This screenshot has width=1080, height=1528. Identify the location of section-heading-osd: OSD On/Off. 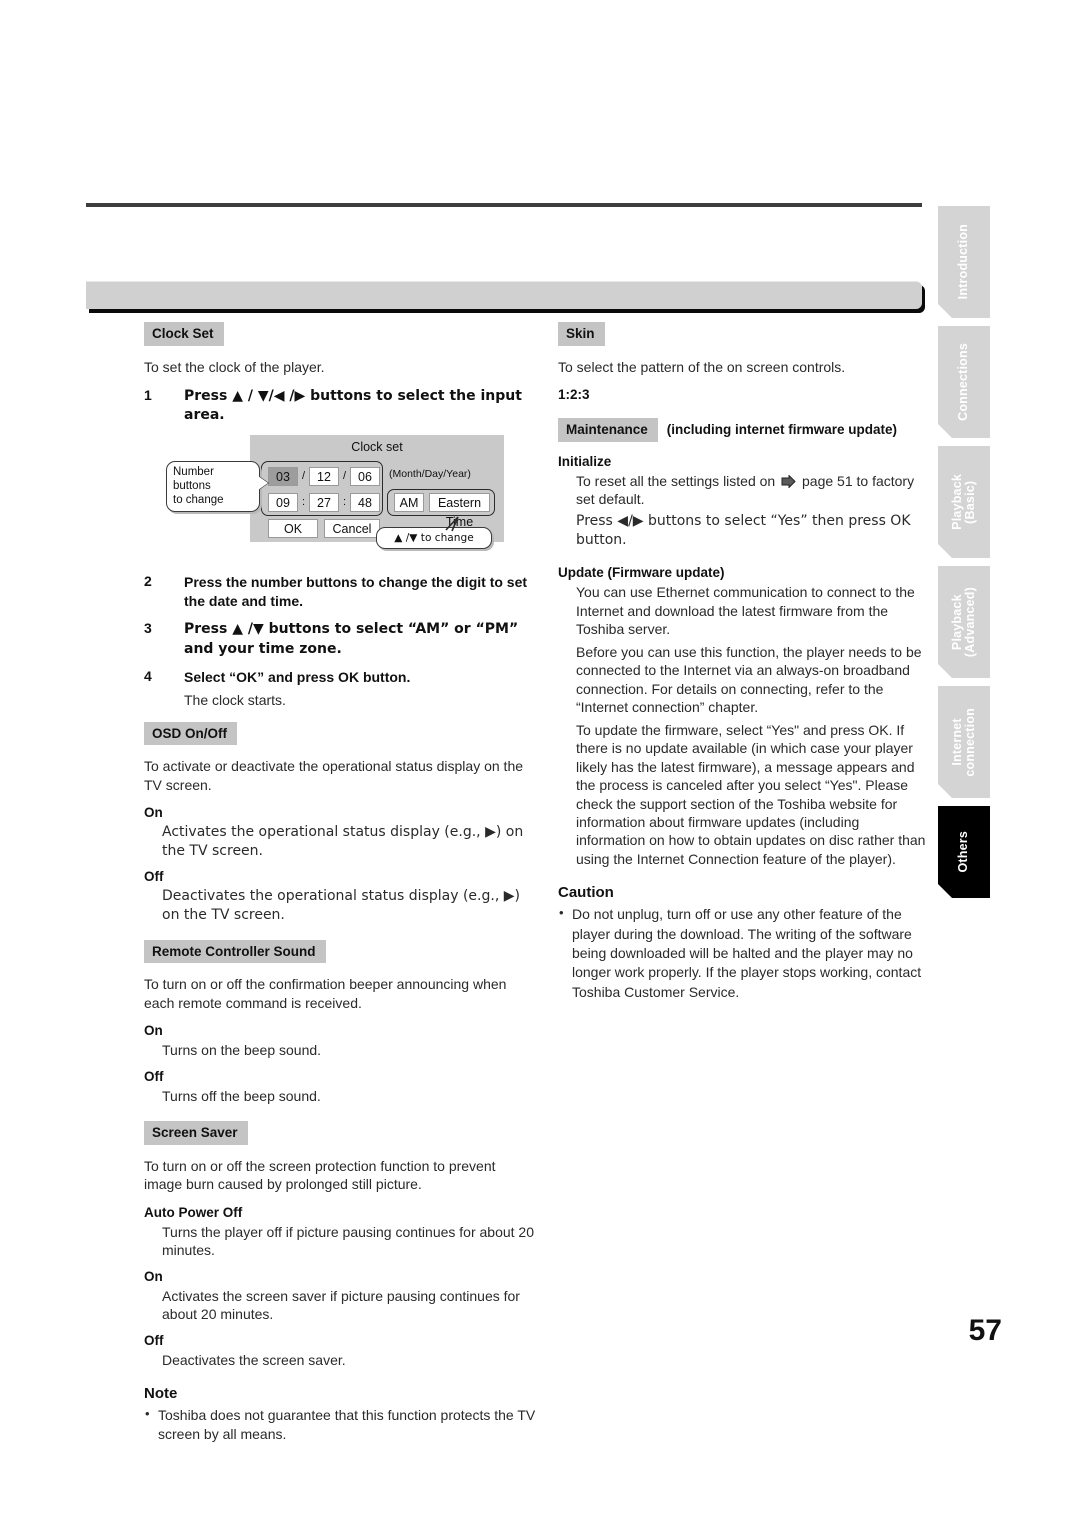
(340, 733).